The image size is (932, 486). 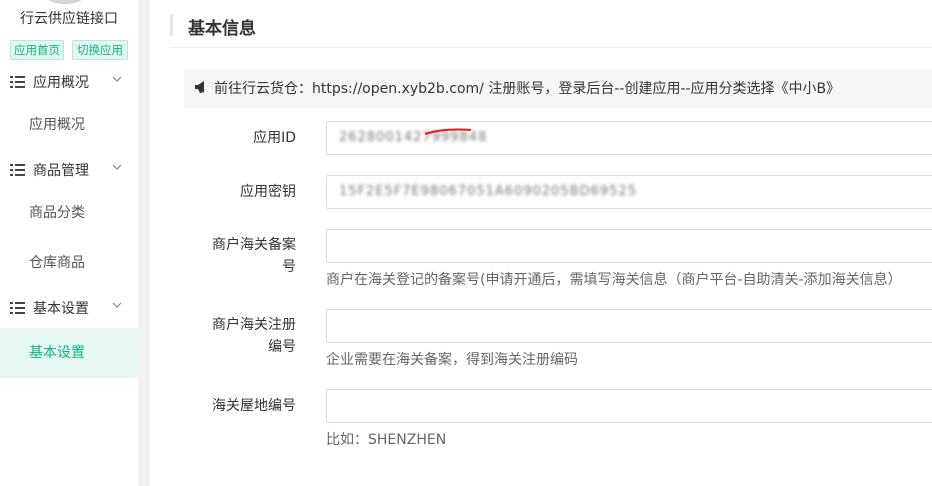 I want to click on avatar, so click(x=65, y=2).